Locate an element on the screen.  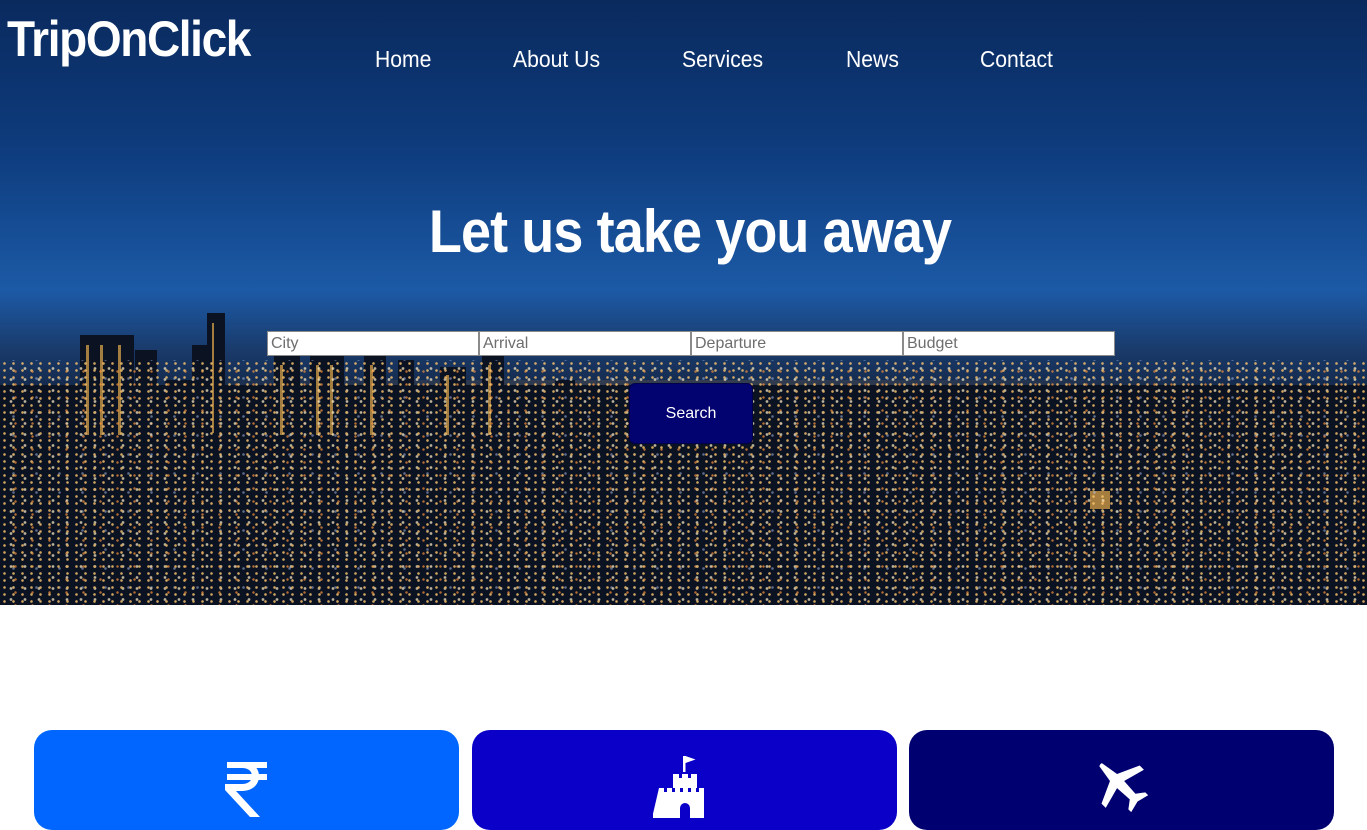
airplane-icon is located at coordinates (1123, 788).